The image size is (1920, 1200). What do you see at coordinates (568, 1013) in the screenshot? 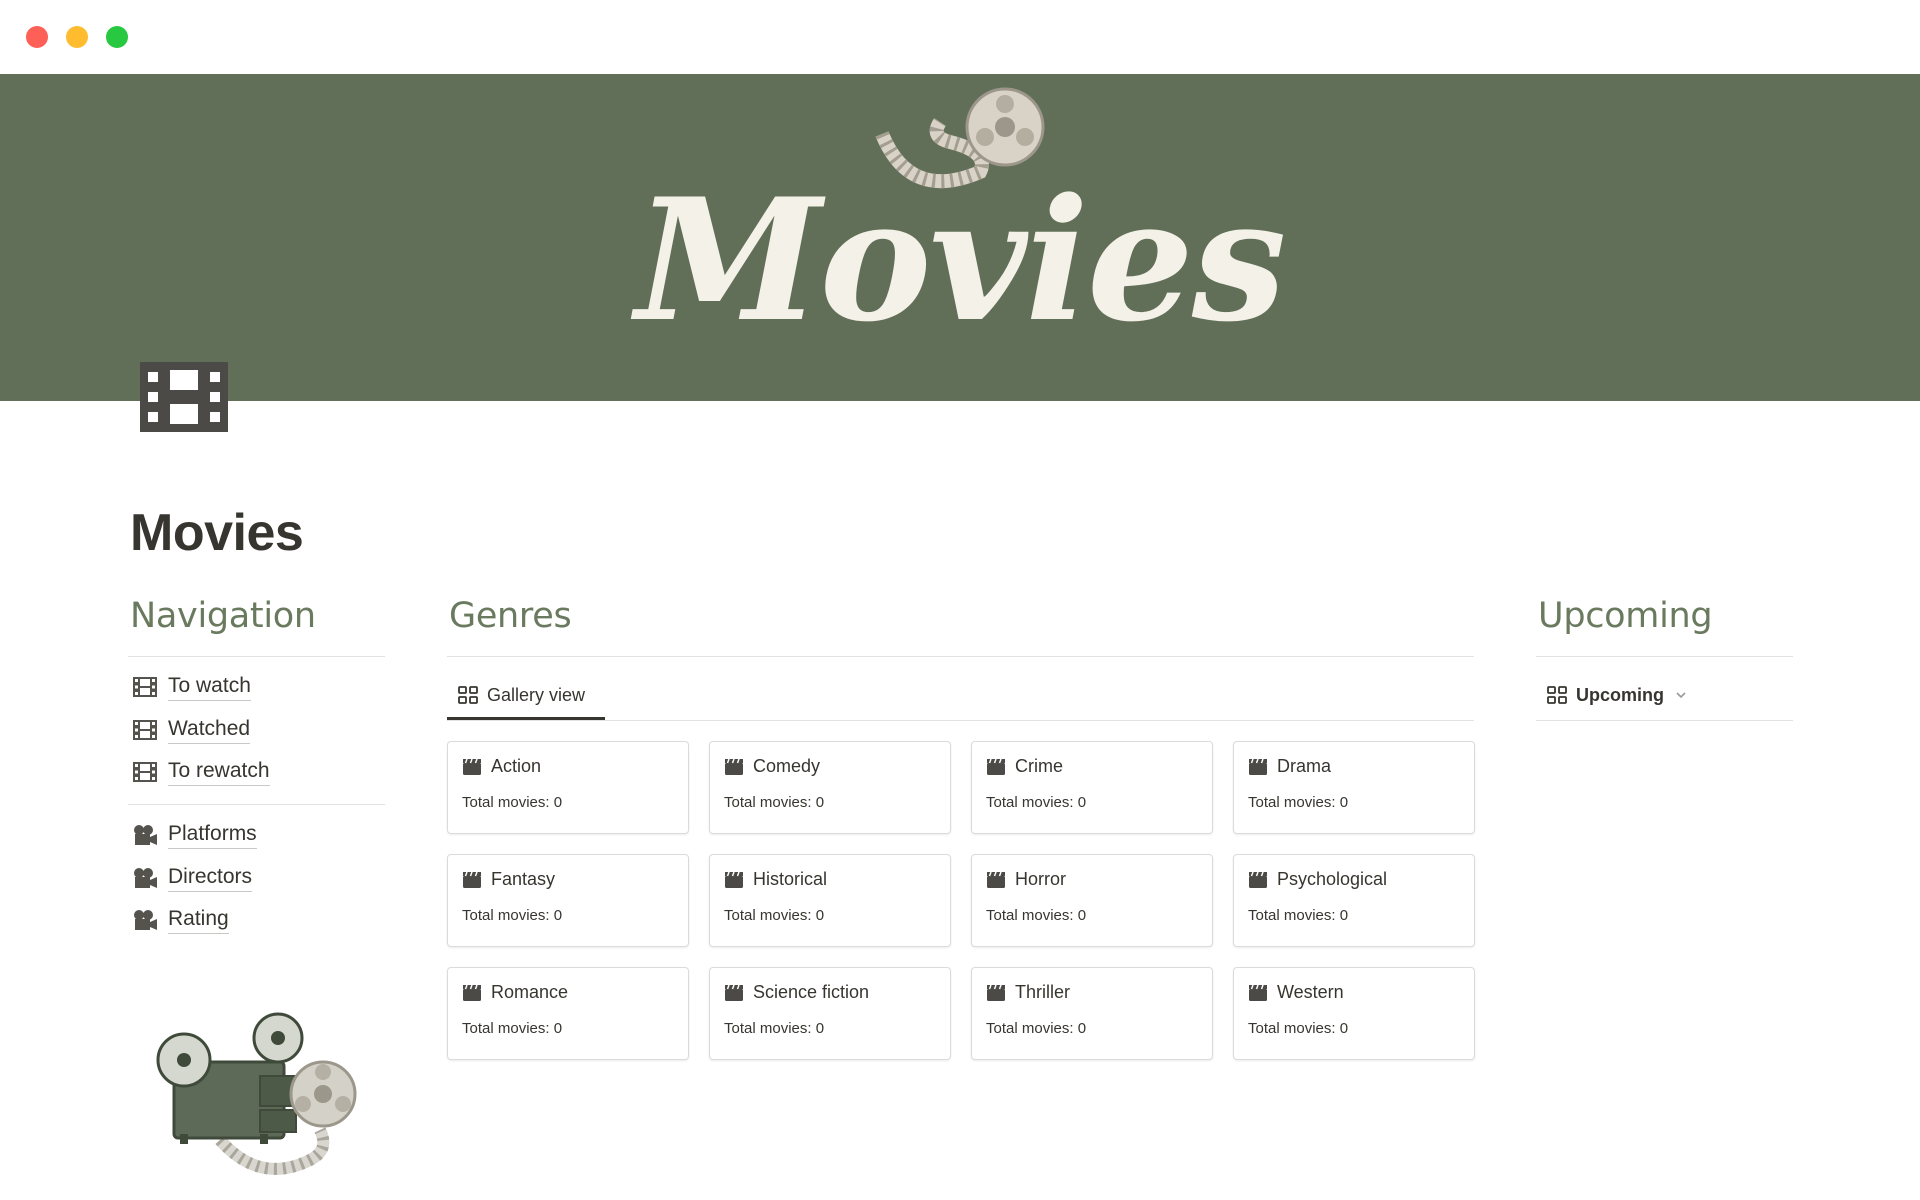
I see `genre-card-romance: Romance Total movies: 0` at bounding box center [568, 1013].